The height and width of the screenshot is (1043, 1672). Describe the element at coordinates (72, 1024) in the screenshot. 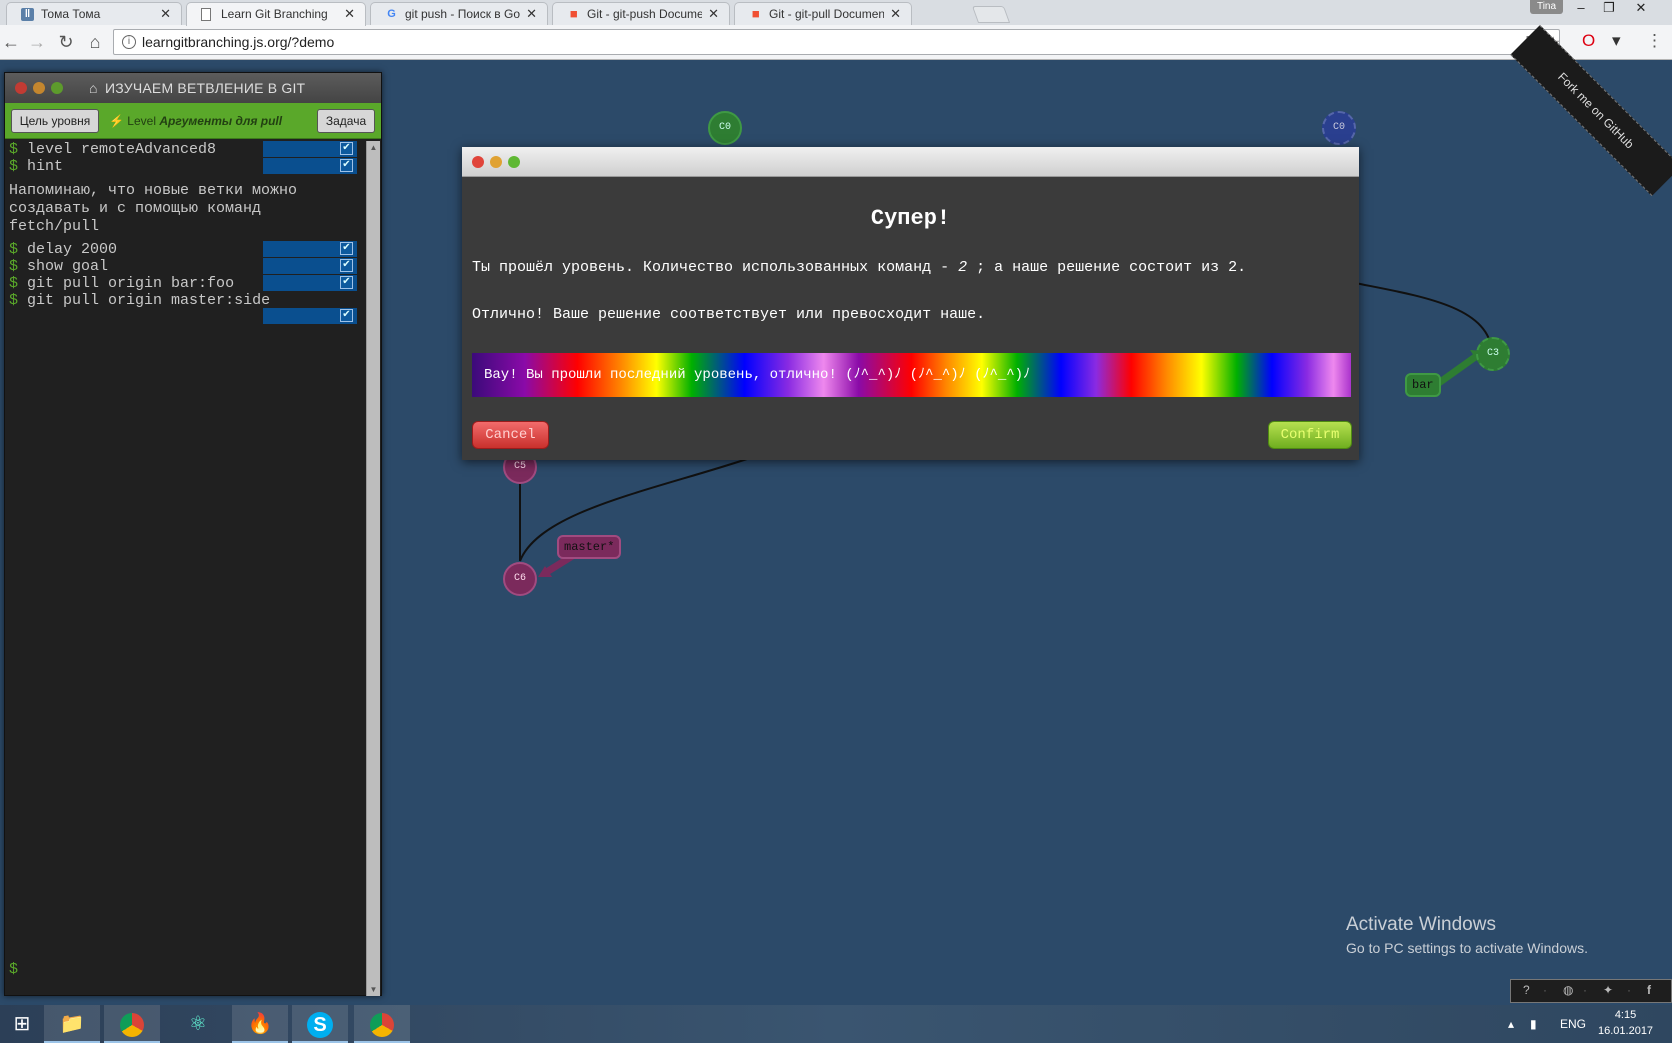

I see `file-explorer-icon: 📁` at that location.